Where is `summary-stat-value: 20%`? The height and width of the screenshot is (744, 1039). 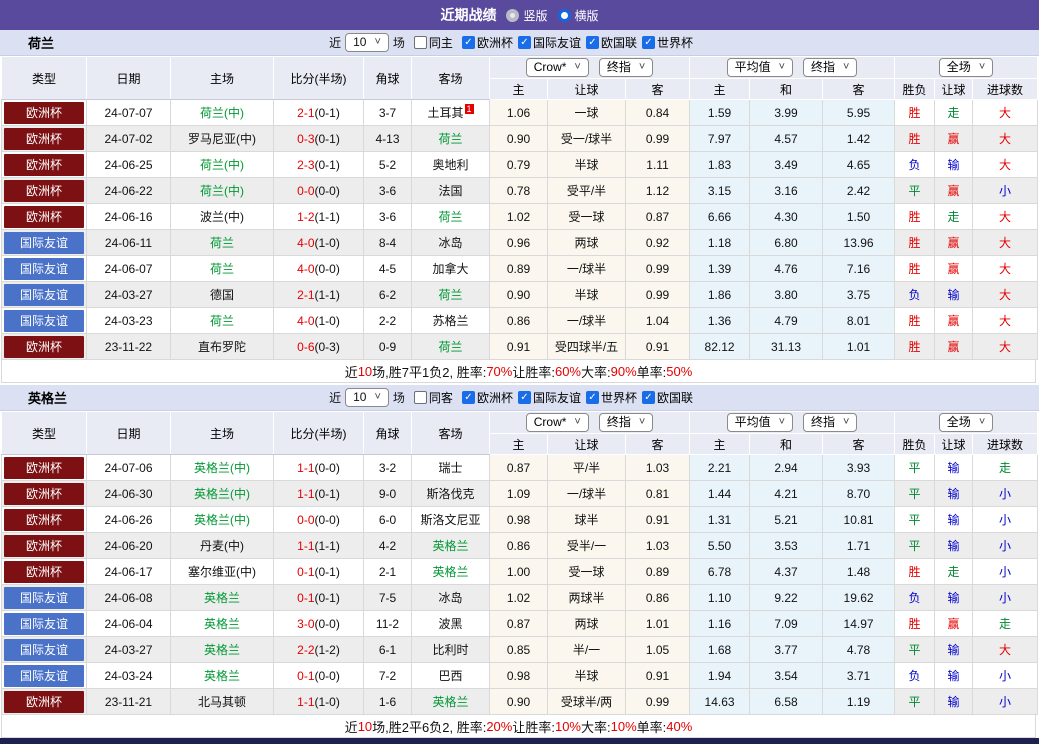
summary-stat-value: 20% is located at coordinates (499, 726).